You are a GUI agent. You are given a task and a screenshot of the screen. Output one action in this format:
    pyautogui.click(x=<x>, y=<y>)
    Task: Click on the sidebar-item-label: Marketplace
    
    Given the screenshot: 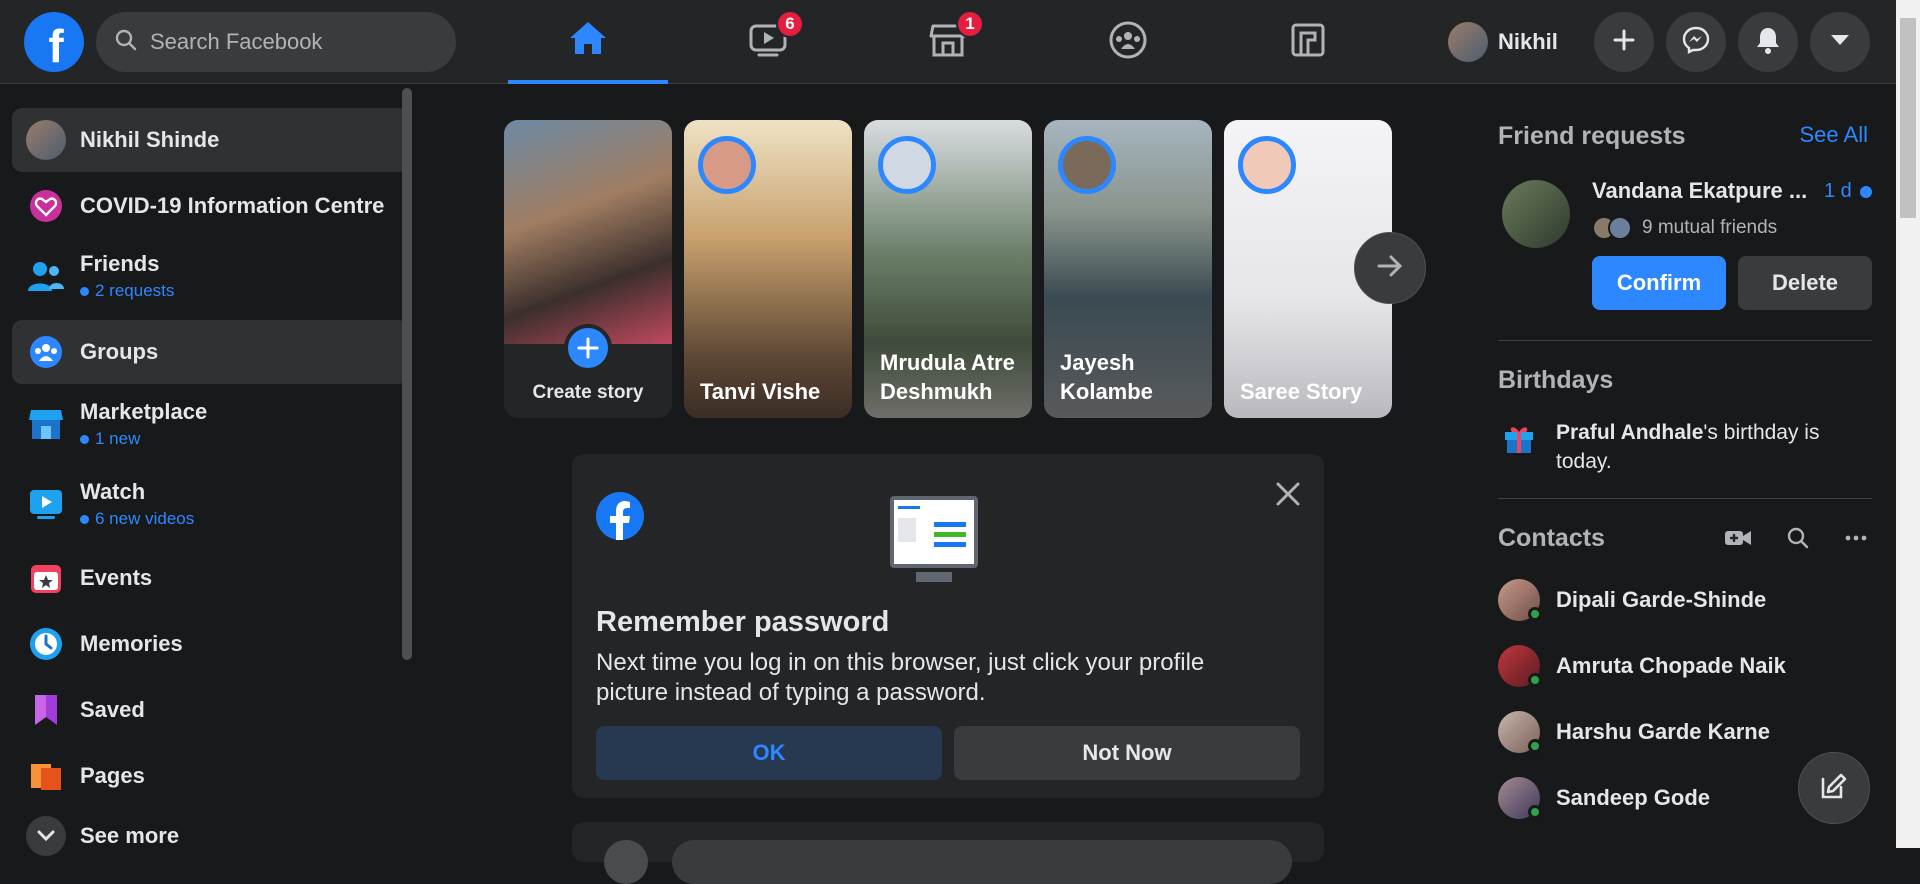 What is the action you would take?
    pyautogui.click(x=144, y=411)
    